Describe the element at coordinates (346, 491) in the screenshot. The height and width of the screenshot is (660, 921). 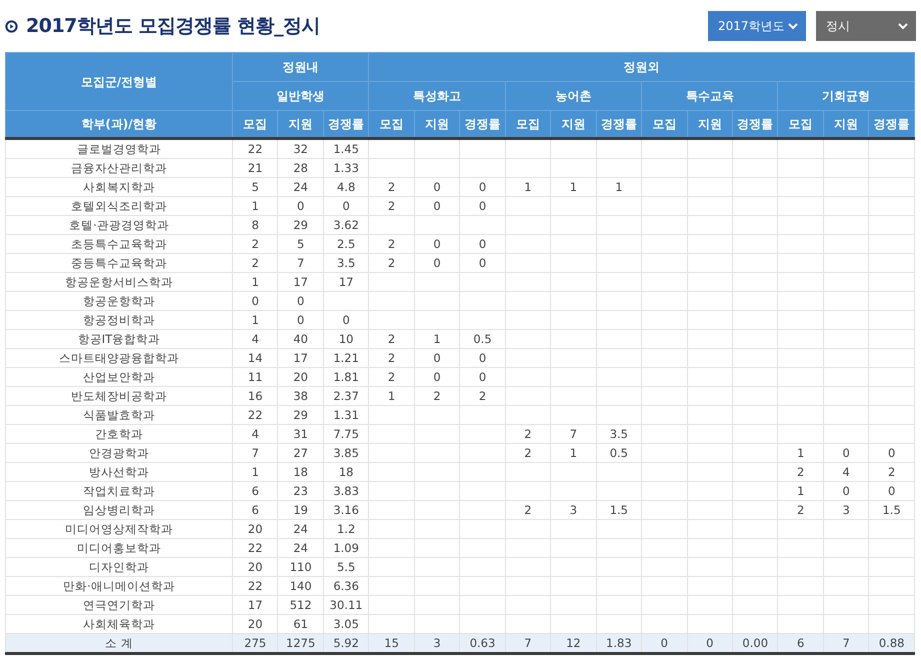
I see `table-cell: 3.83` at that location.